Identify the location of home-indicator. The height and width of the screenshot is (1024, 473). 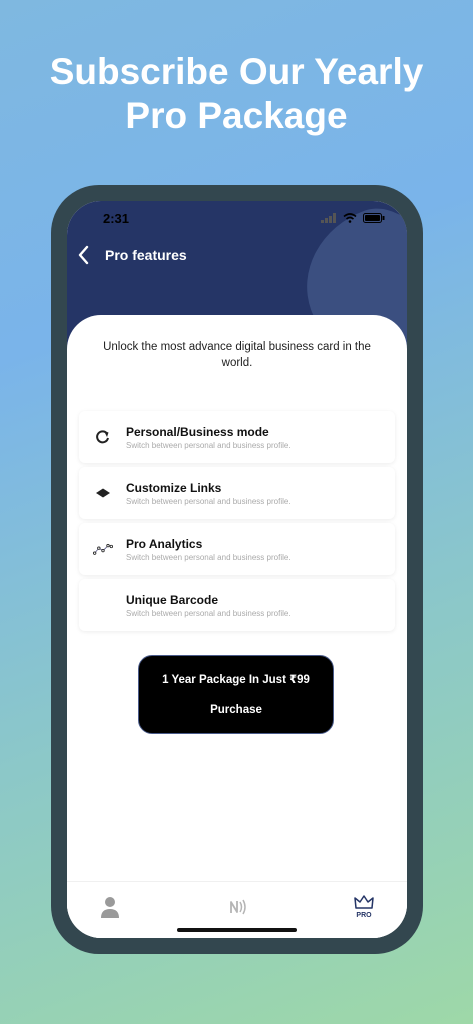
(237, 930).